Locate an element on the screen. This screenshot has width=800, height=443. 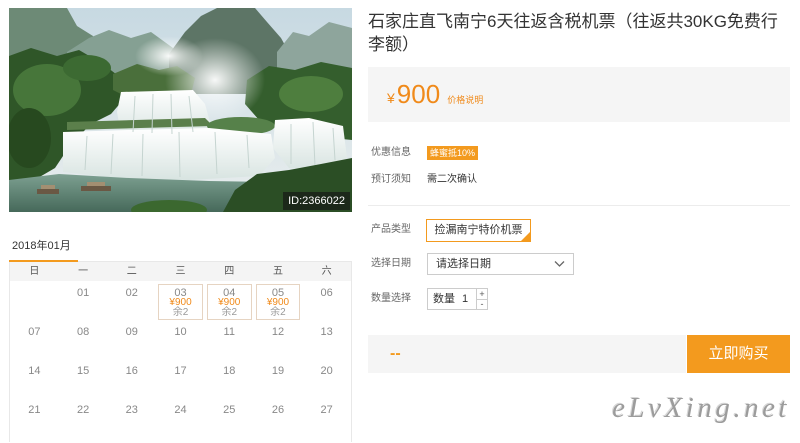
date-select-label: 选择日期 is located at coordinates (391, 263).